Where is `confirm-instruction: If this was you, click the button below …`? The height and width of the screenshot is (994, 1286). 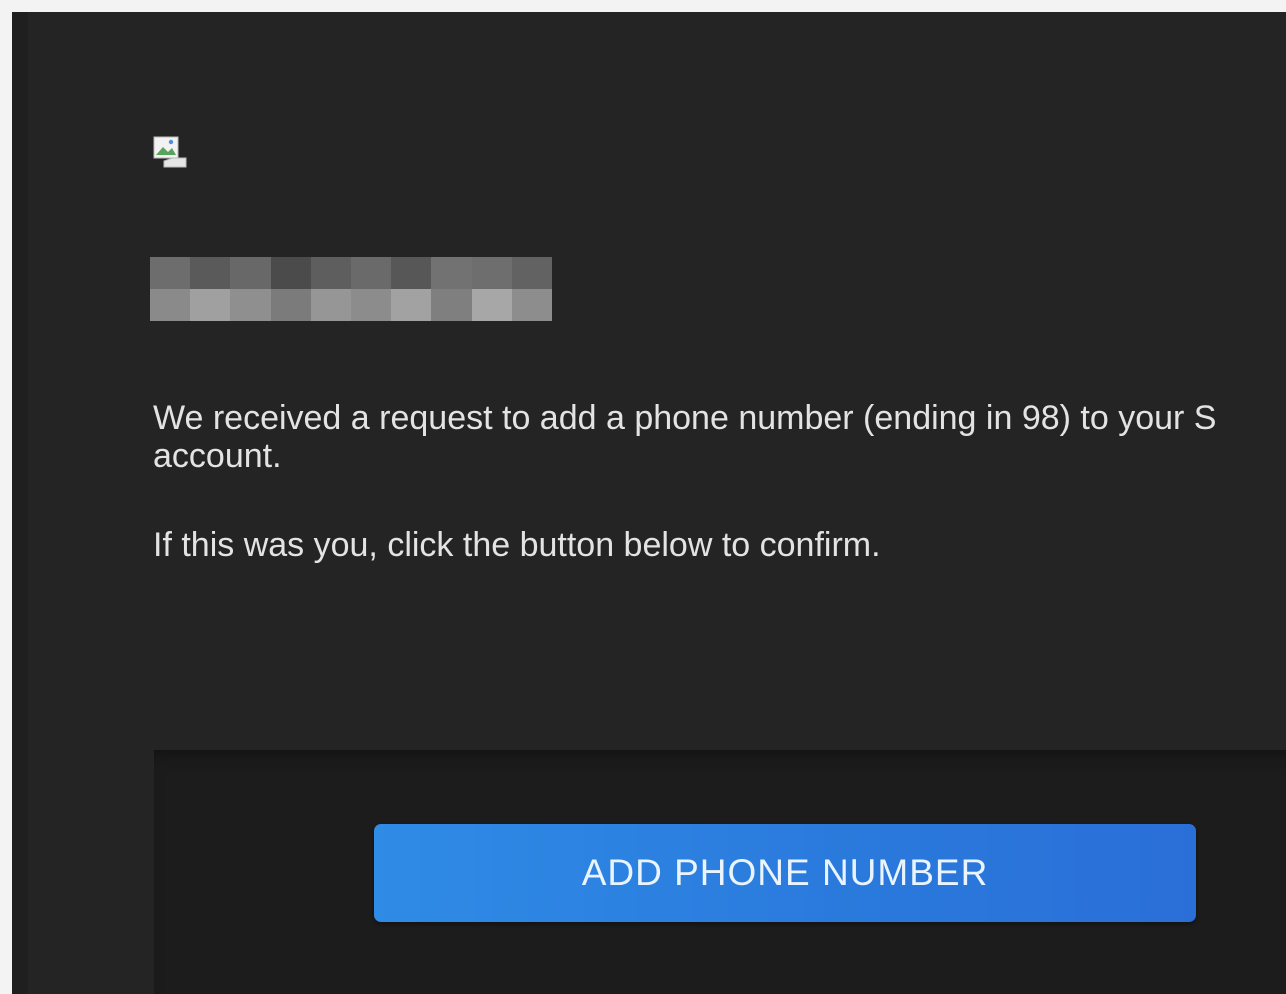
confirm-instruction: If this was you, click the button below … is located at coordinates (517, 545).